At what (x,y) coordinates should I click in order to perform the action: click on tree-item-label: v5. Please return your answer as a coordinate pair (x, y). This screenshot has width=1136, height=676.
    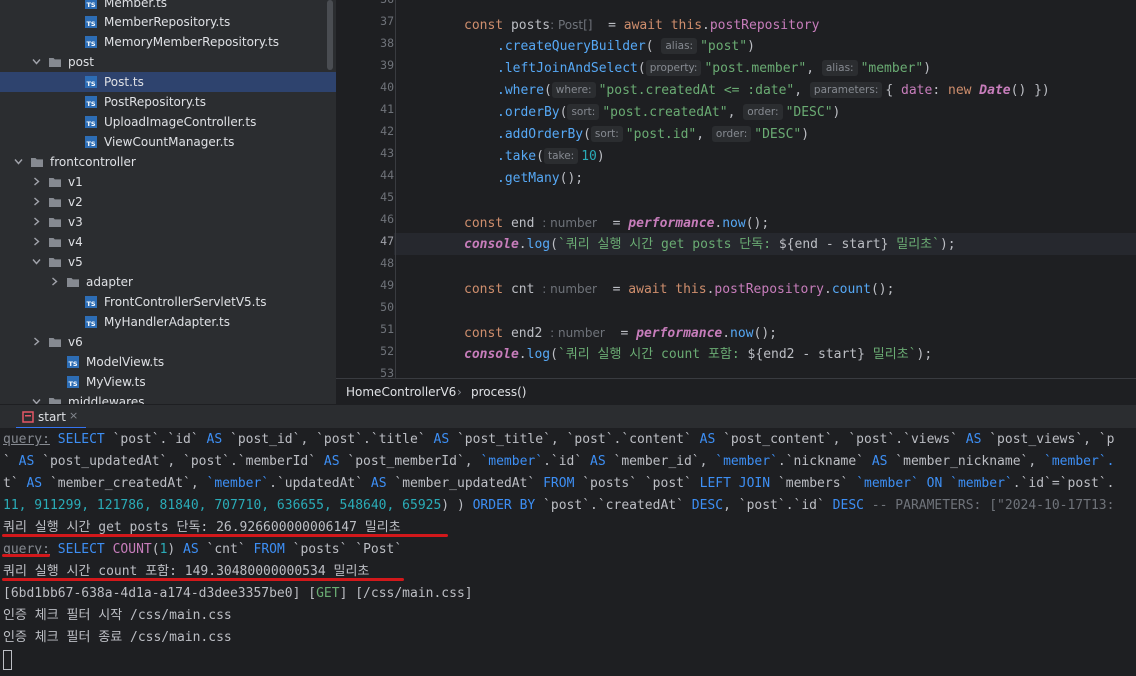
    Looking at the image, I should click on (75, 262).